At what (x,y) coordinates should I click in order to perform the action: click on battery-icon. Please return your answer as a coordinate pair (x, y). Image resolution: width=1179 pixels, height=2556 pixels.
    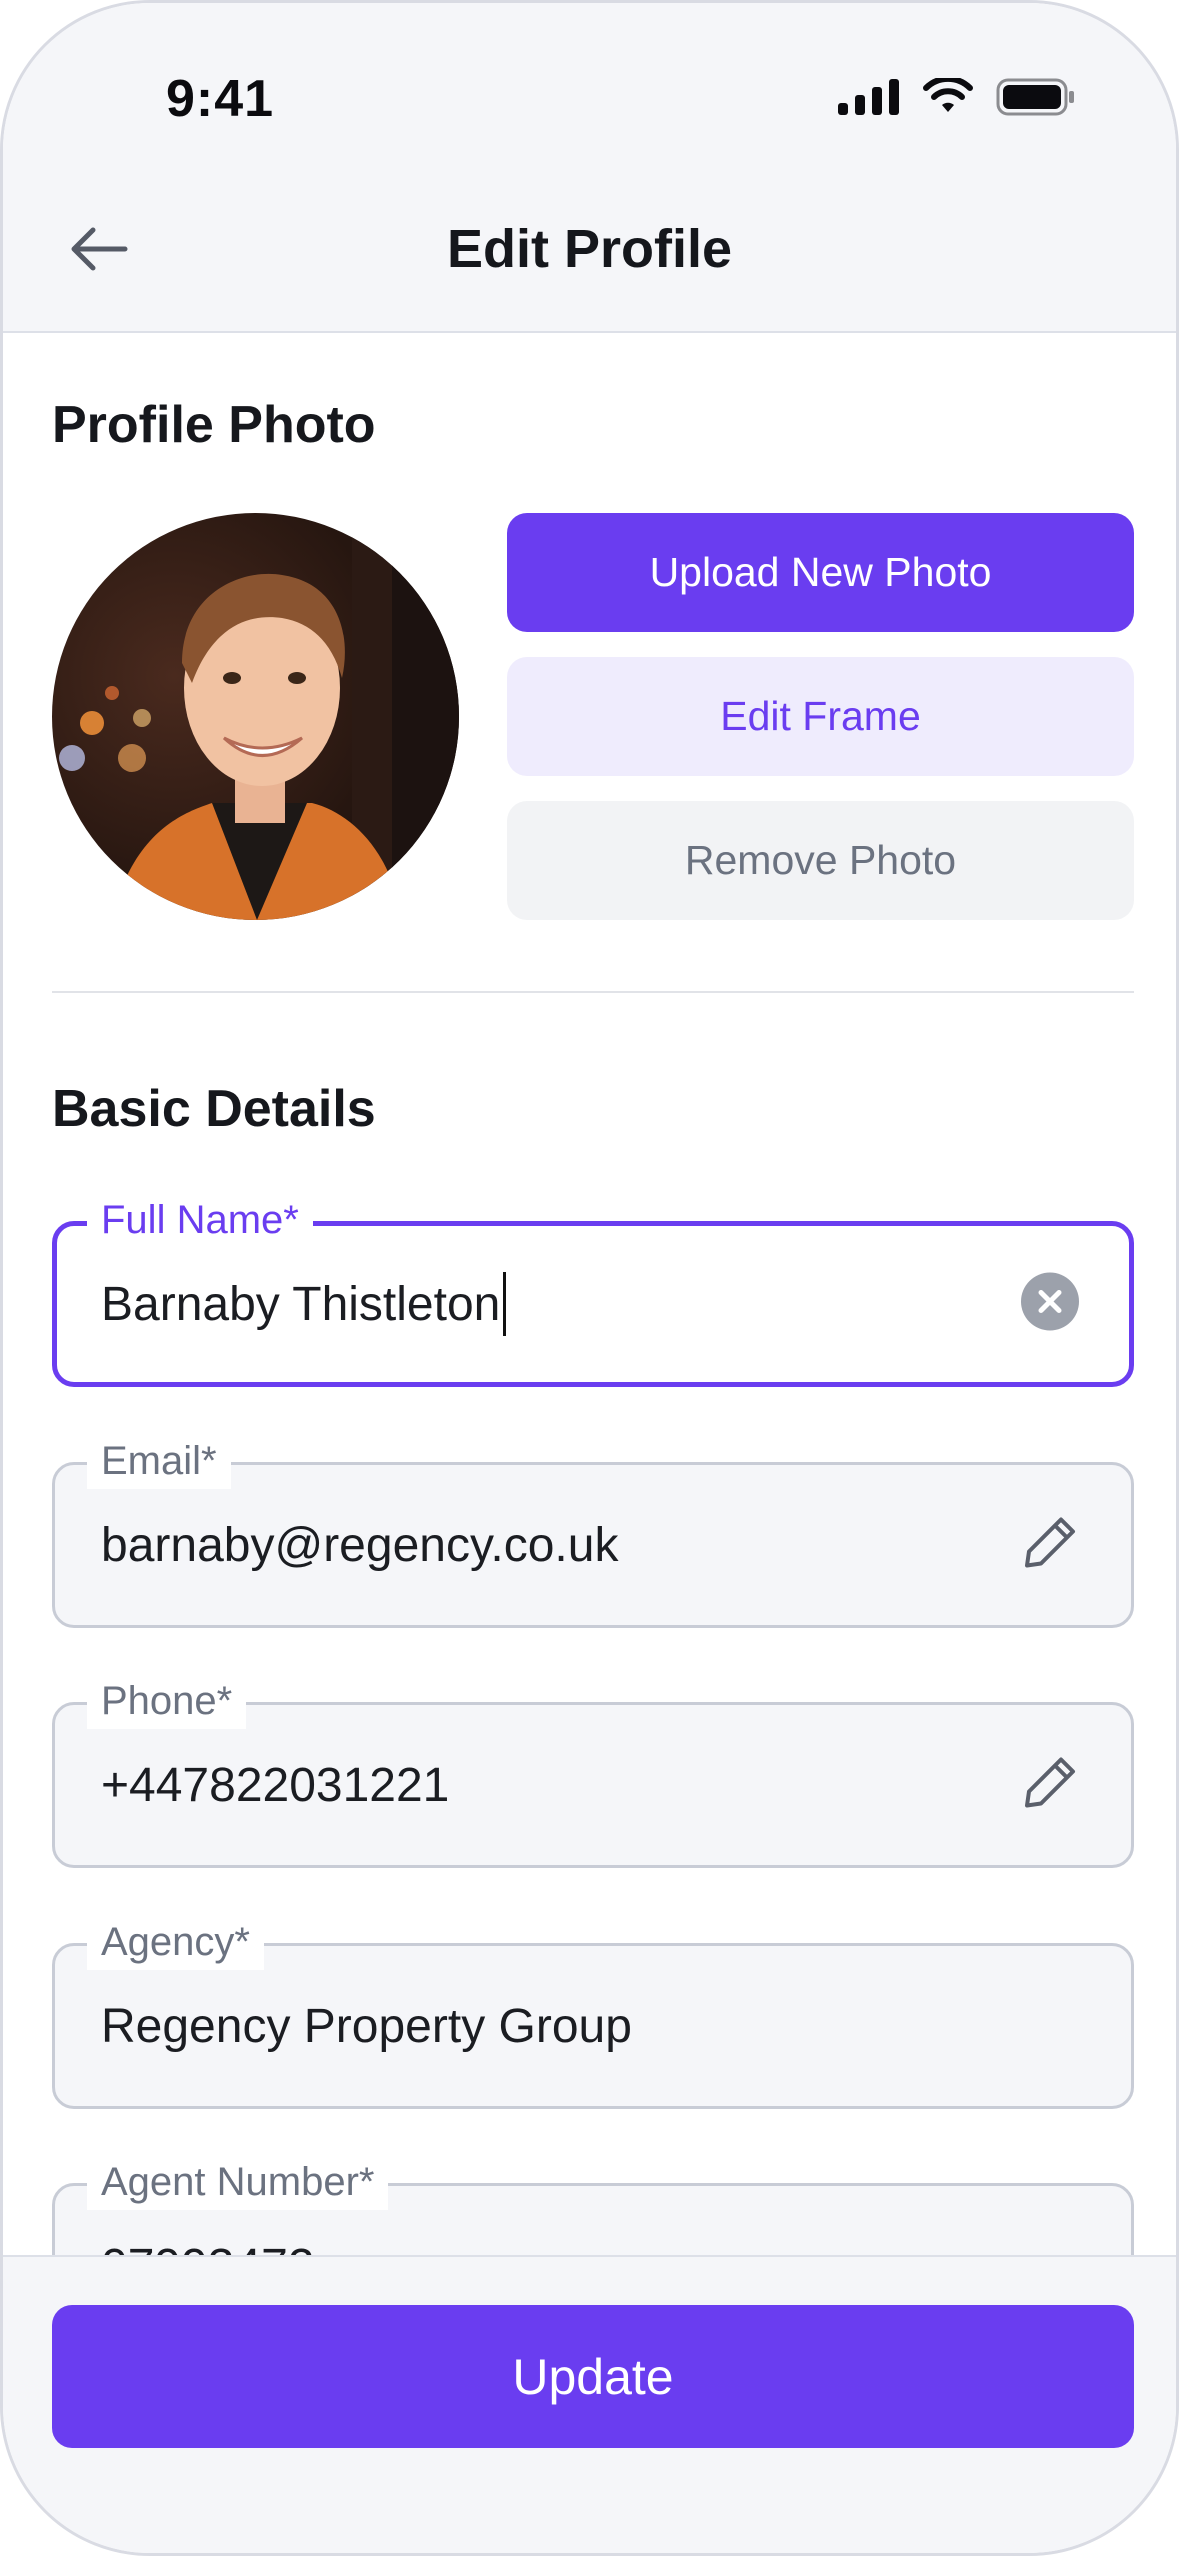
    Looking at the image, I should click on (1035, 97).